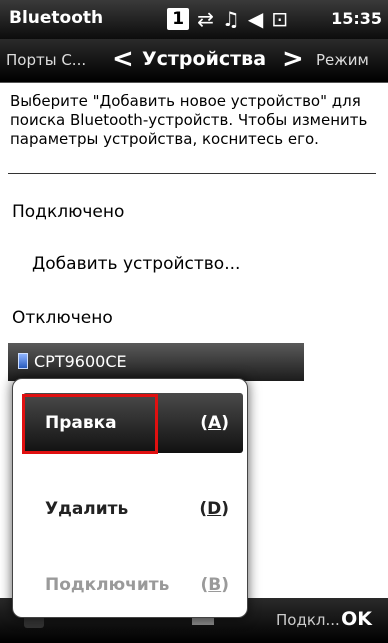 The image size is (388, 643). Describe the element at coordinates (133, 509) in the screenshot. I see `menu-item-delete: Удалить (D)` at that location.